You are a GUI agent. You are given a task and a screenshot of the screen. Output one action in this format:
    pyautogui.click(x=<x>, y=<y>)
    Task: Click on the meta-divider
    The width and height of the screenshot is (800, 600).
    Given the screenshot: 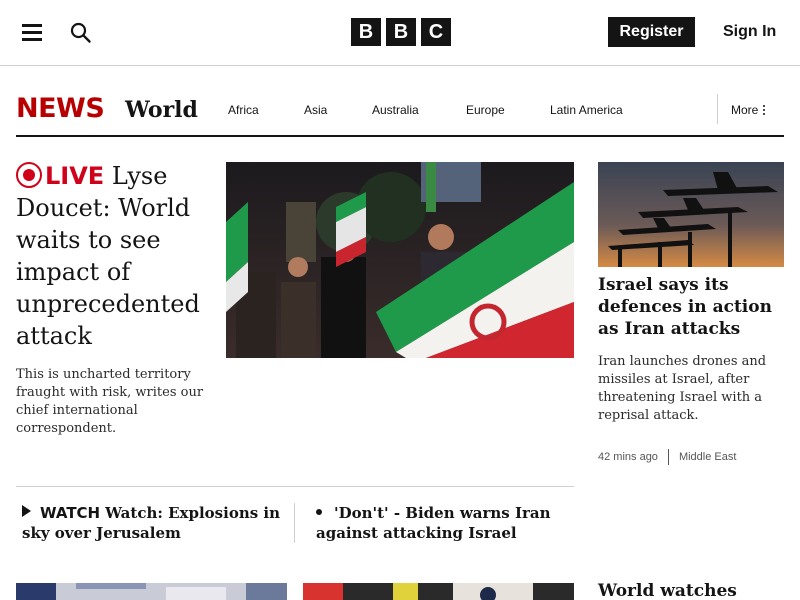 What is the action you would take?
    pyautogui.click(x=668, y=457)
    